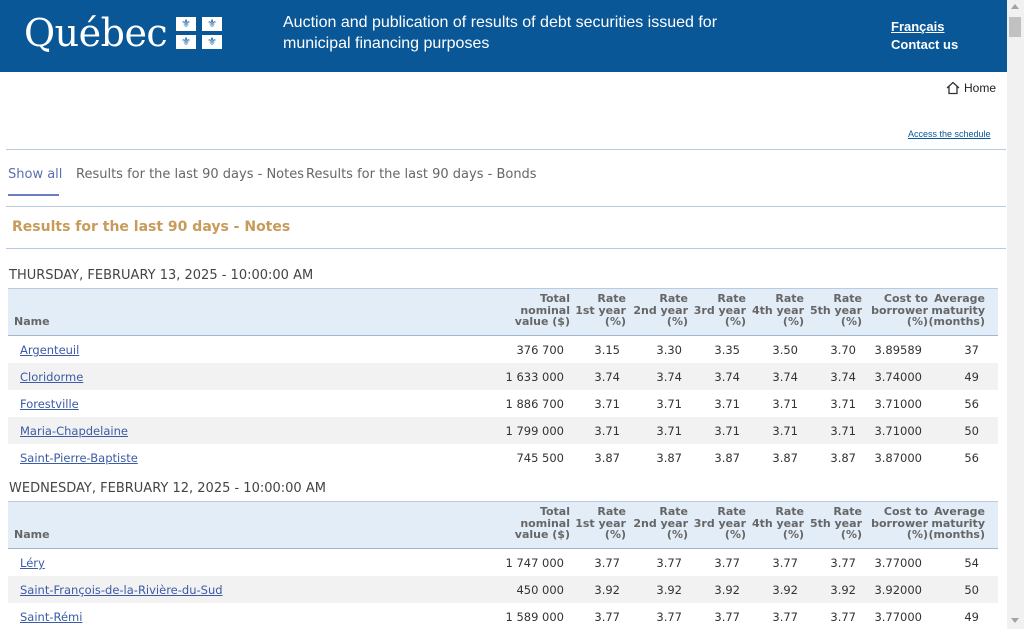 Image resolution: width=1024 pixels, height=630 pixels. What do you see at coordinates (1015, 6) in the screenshot?
I see `scroll-up-arrow-icon` at bounding box center [1015, 6].